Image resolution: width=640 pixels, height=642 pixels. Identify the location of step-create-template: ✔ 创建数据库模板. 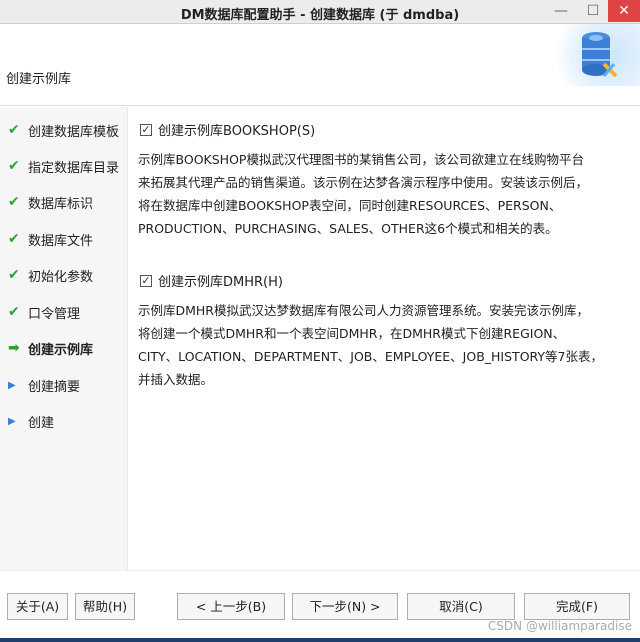
(64, 131).